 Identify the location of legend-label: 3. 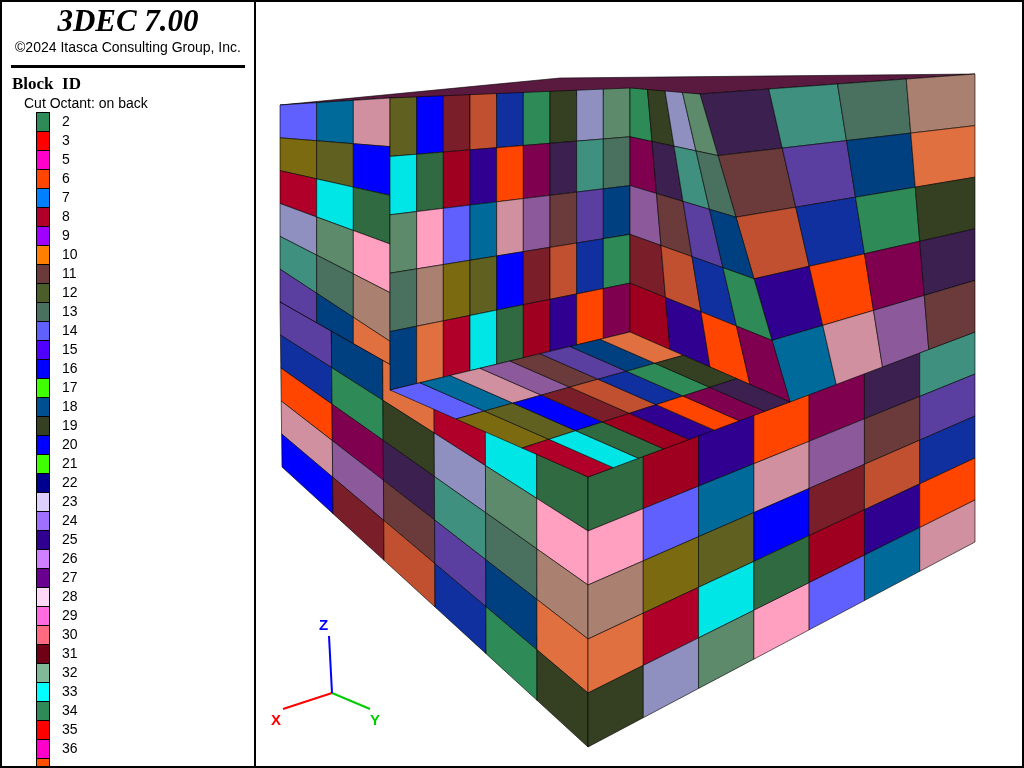
(66, 140).